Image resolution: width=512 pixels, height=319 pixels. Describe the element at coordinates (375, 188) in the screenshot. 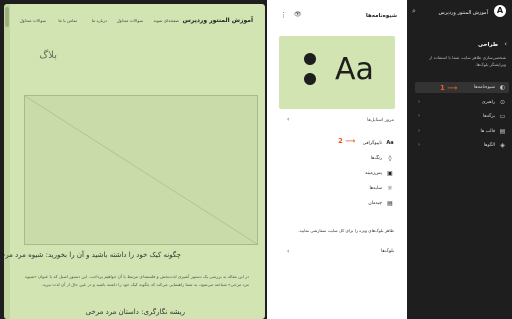

I see `shadows-label: سایه‌ها` at that location.